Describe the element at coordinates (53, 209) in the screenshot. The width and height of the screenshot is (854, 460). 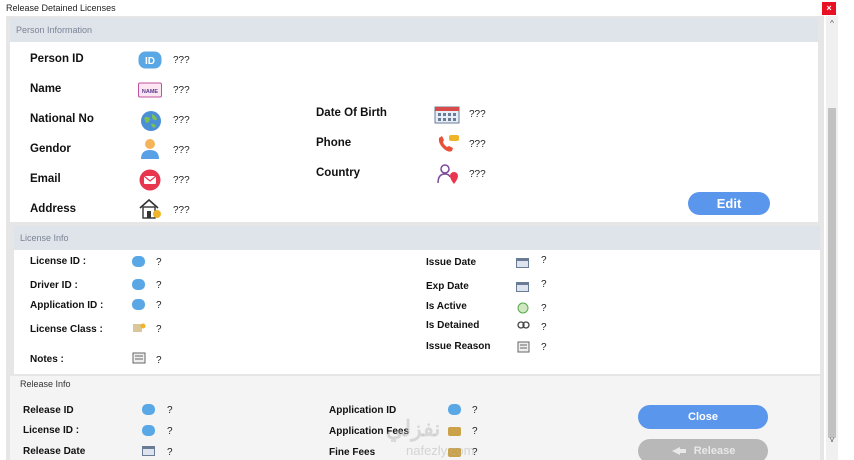
I see `address-label: Address` at that location.